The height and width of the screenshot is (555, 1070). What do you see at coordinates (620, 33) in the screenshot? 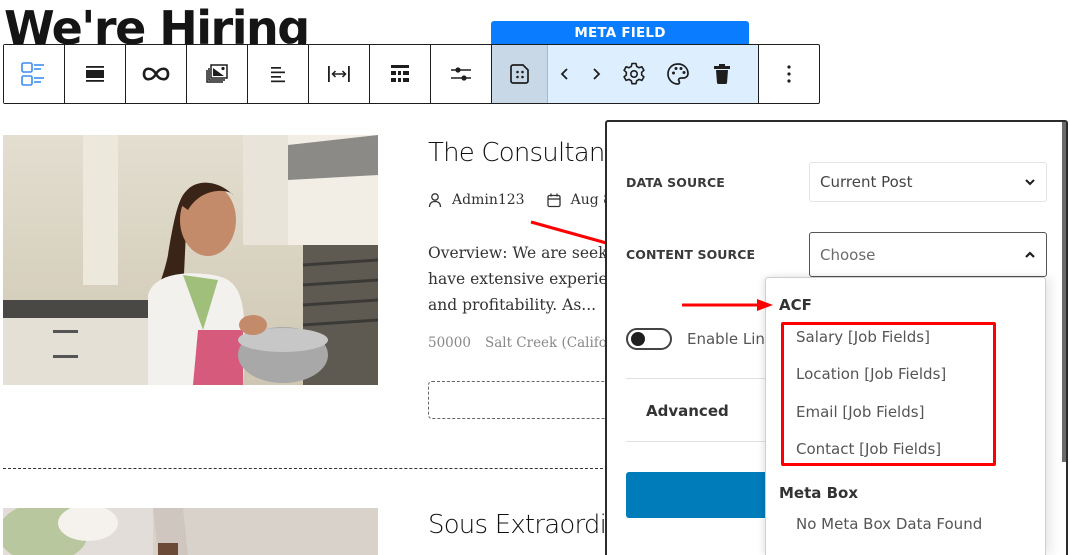
I see `meta-field-label: META FIELD` at bounding box center [620, 33].